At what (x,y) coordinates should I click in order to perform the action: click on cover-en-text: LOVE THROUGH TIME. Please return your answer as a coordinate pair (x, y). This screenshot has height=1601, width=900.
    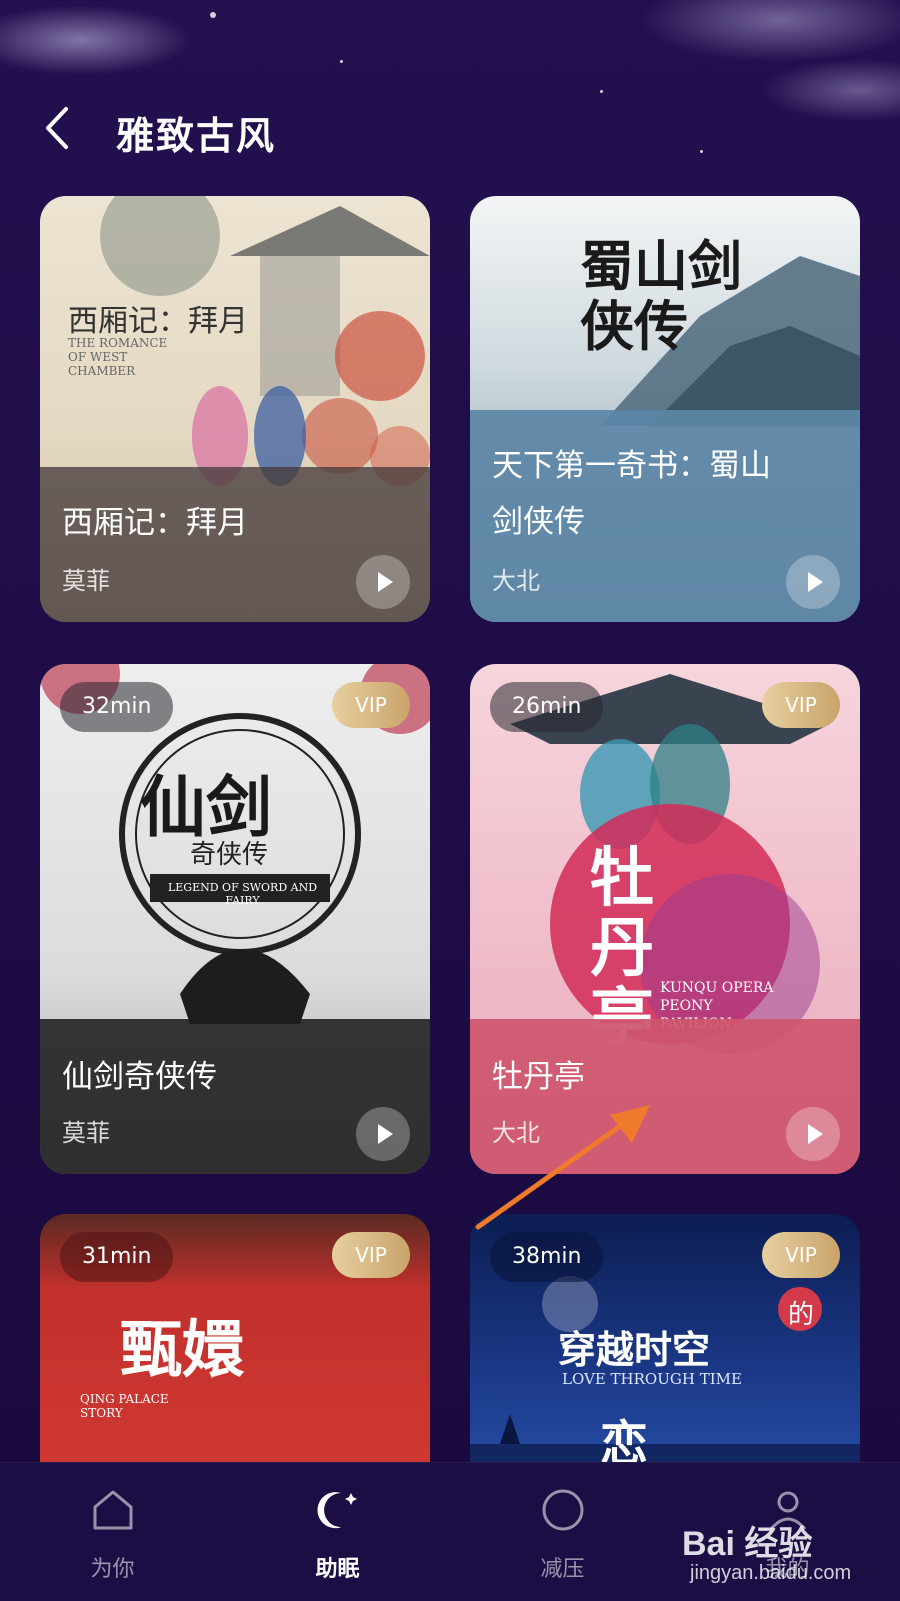
    Looking at the image, I should click on (652, 1379).